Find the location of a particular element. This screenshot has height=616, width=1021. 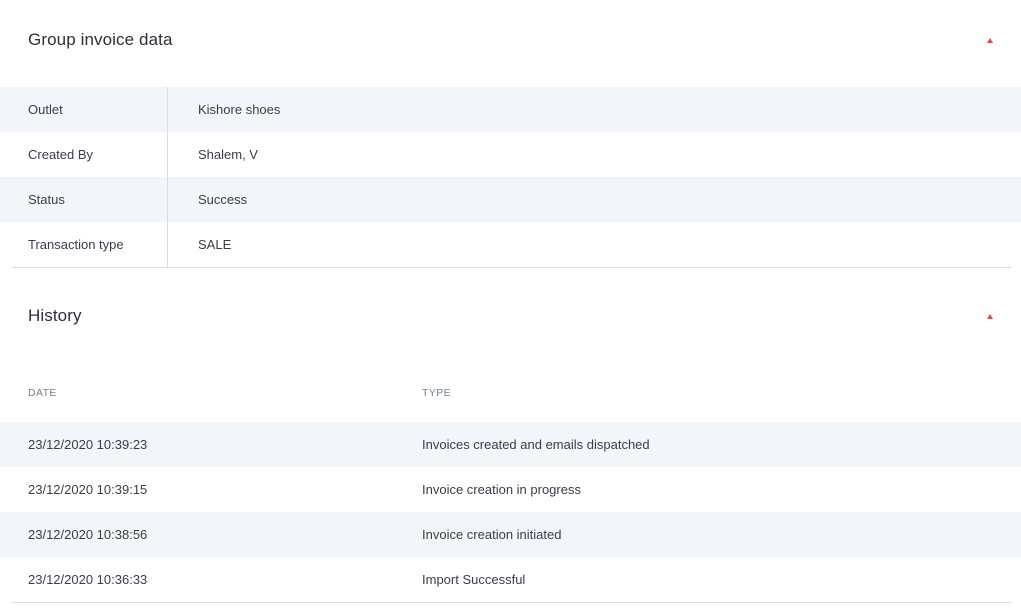

kv-label: Created By is located at coordinates (84, 154).